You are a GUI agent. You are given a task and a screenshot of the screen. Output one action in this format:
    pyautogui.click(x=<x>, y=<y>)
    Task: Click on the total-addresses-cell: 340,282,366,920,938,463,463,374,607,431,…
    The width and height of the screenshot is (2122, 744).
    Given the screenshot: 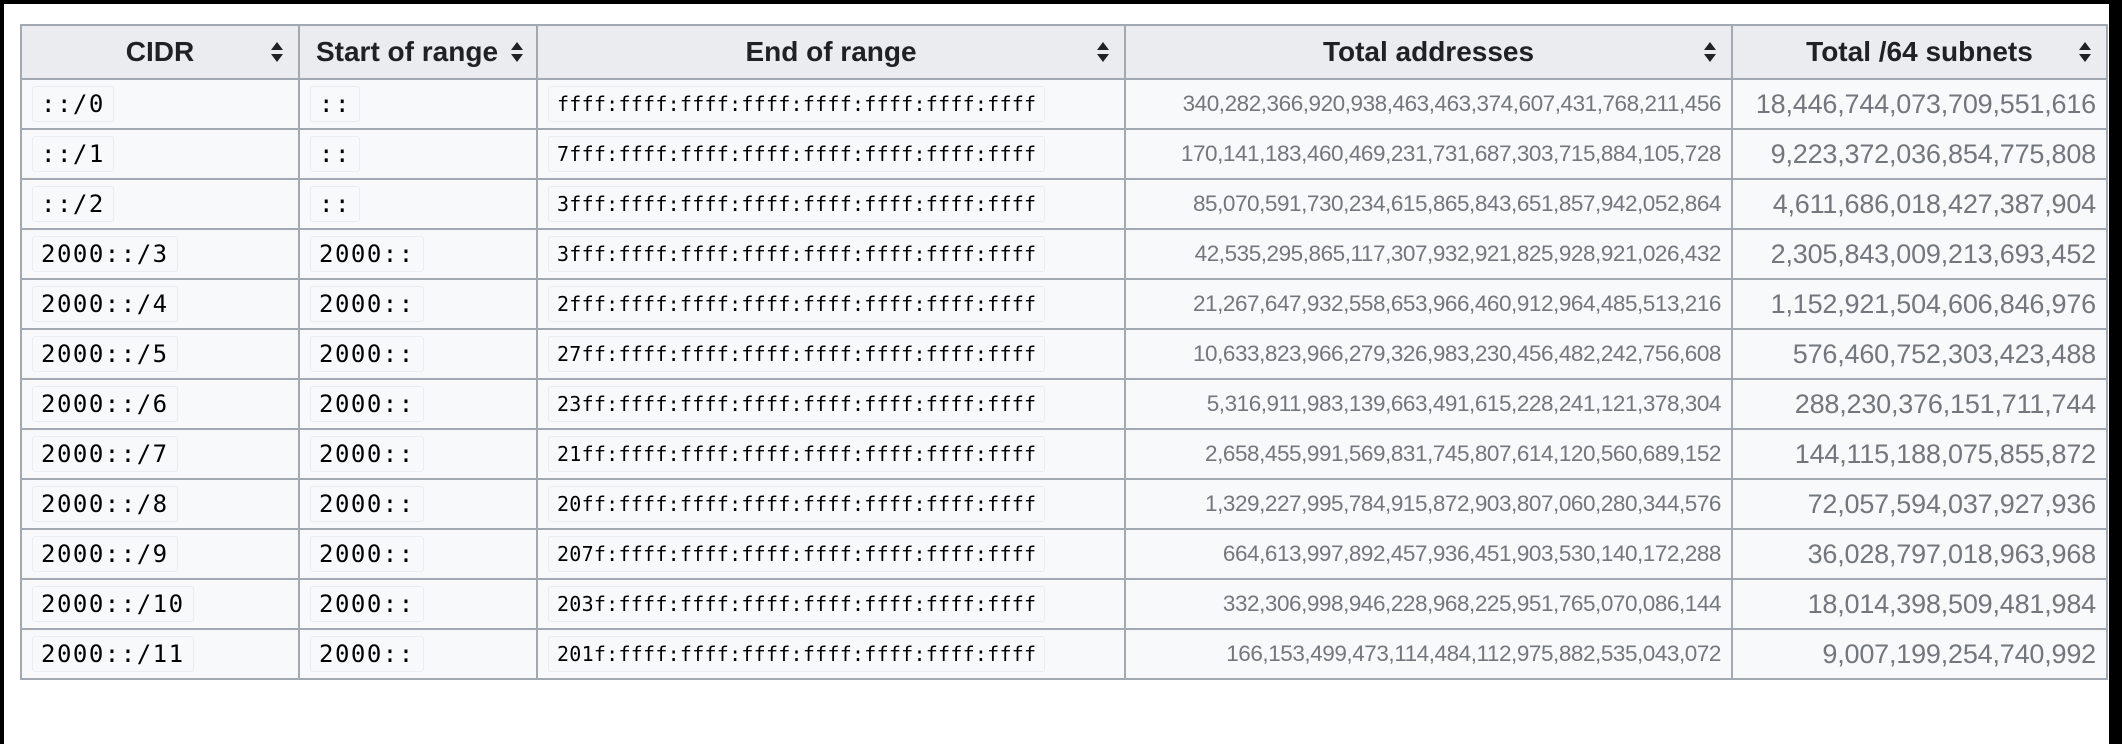 What is the action you would take?
    pyautogui.click(x=1428, y=104)
    